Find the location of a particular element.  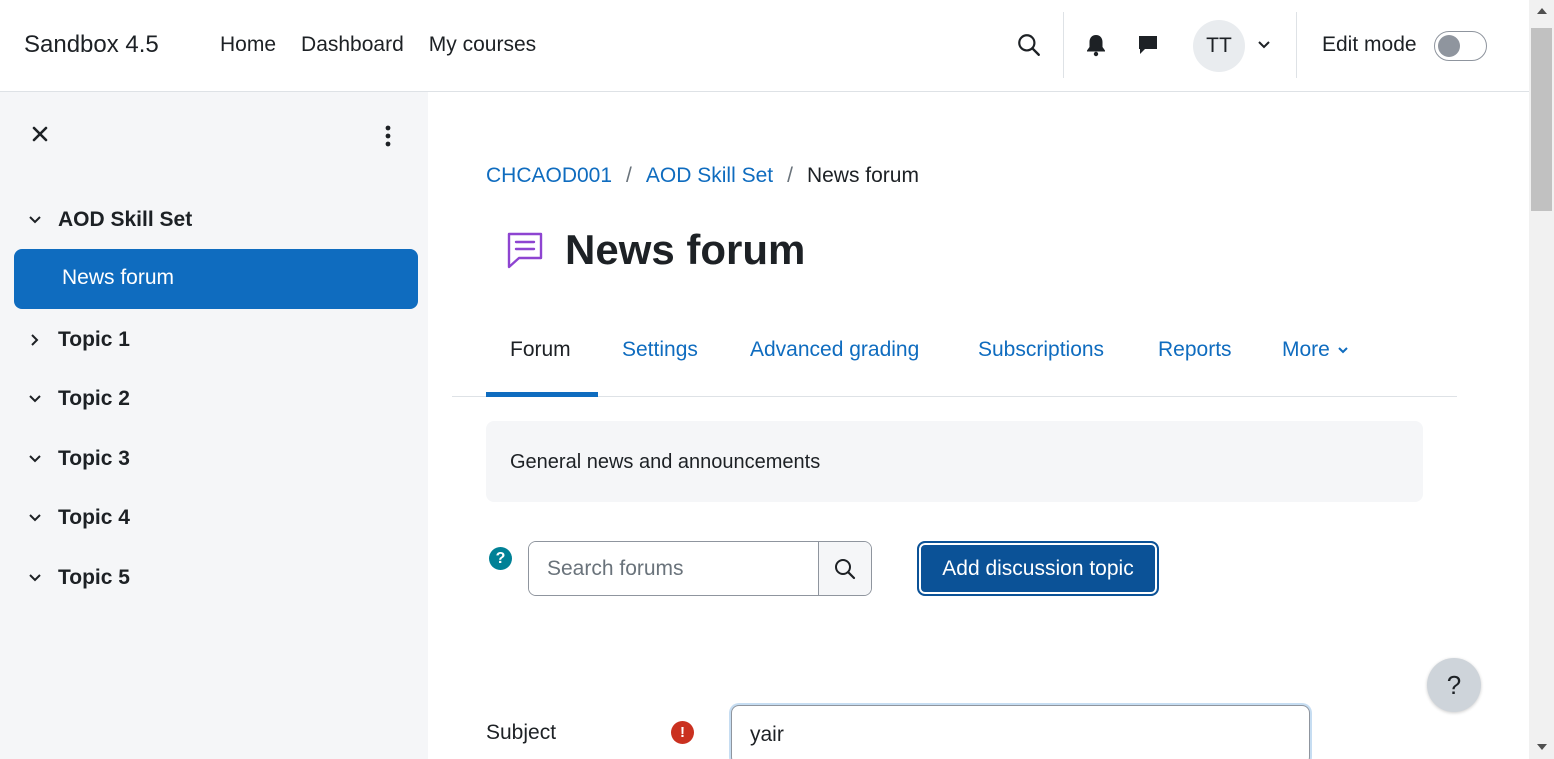

search-submit-button is located at coordinates (844, 568).